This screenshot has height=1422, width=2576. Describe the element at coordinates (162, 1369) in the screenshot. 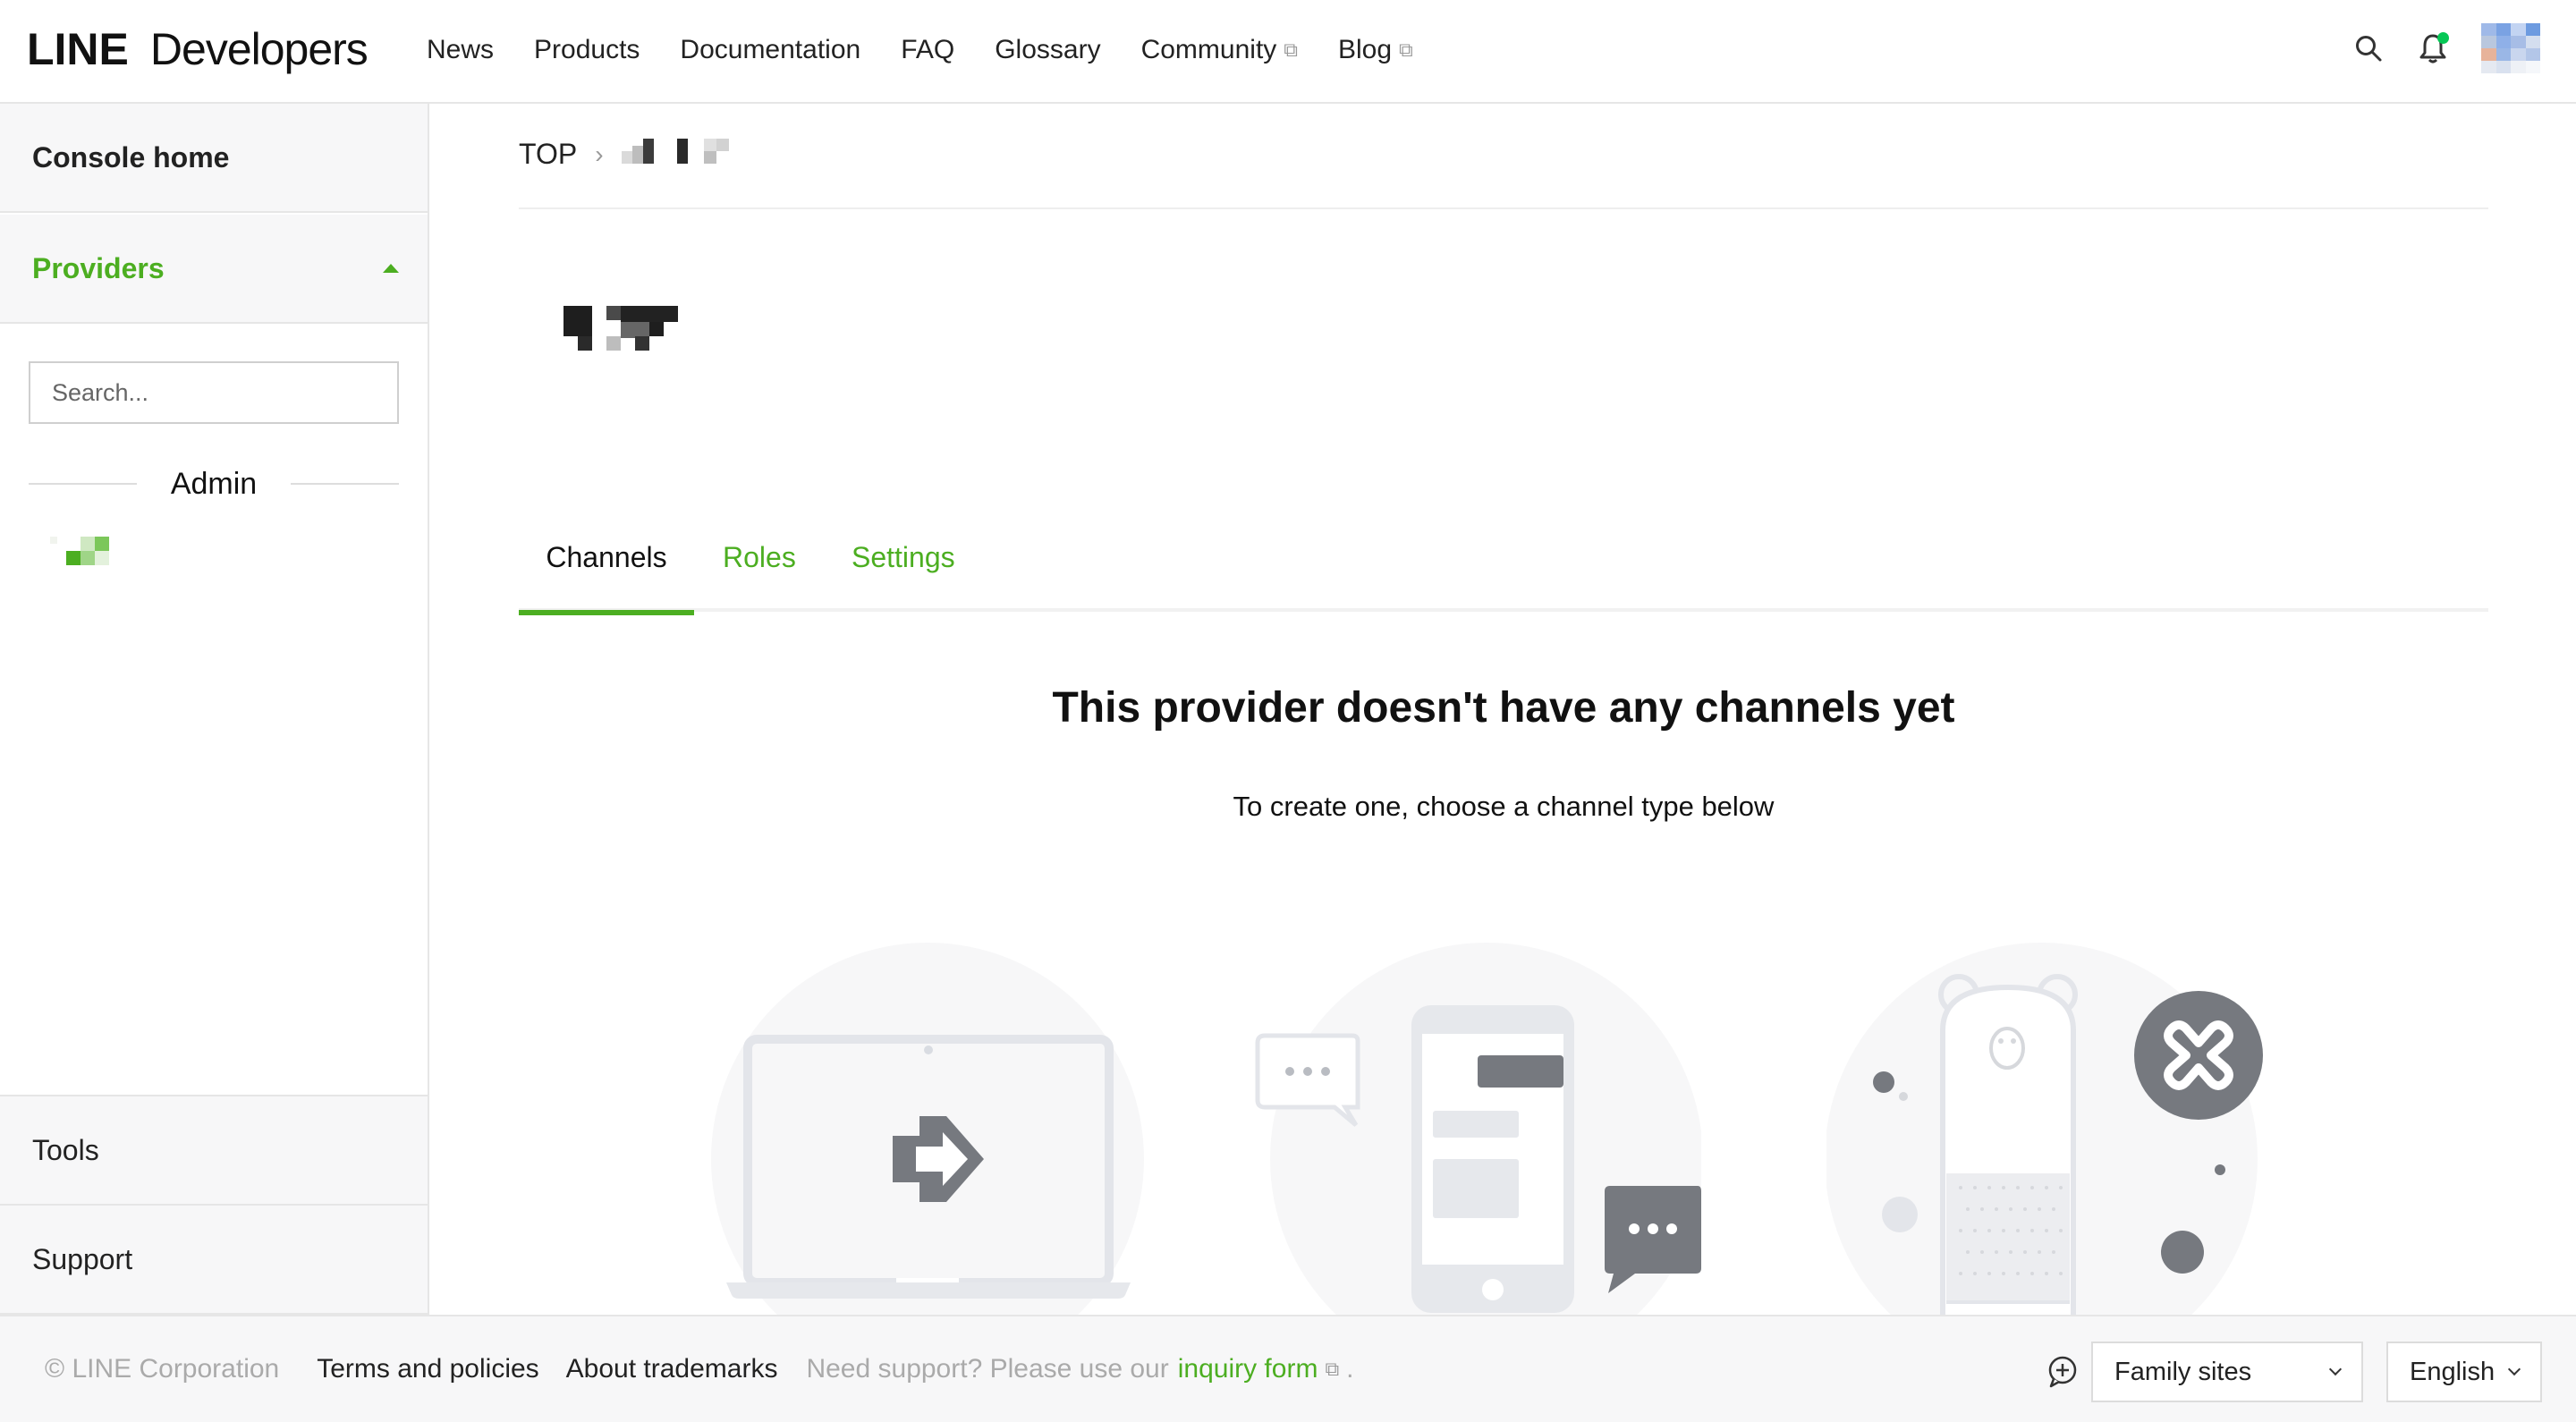

I see `copyright-text: © LINE Corporation` at that location.